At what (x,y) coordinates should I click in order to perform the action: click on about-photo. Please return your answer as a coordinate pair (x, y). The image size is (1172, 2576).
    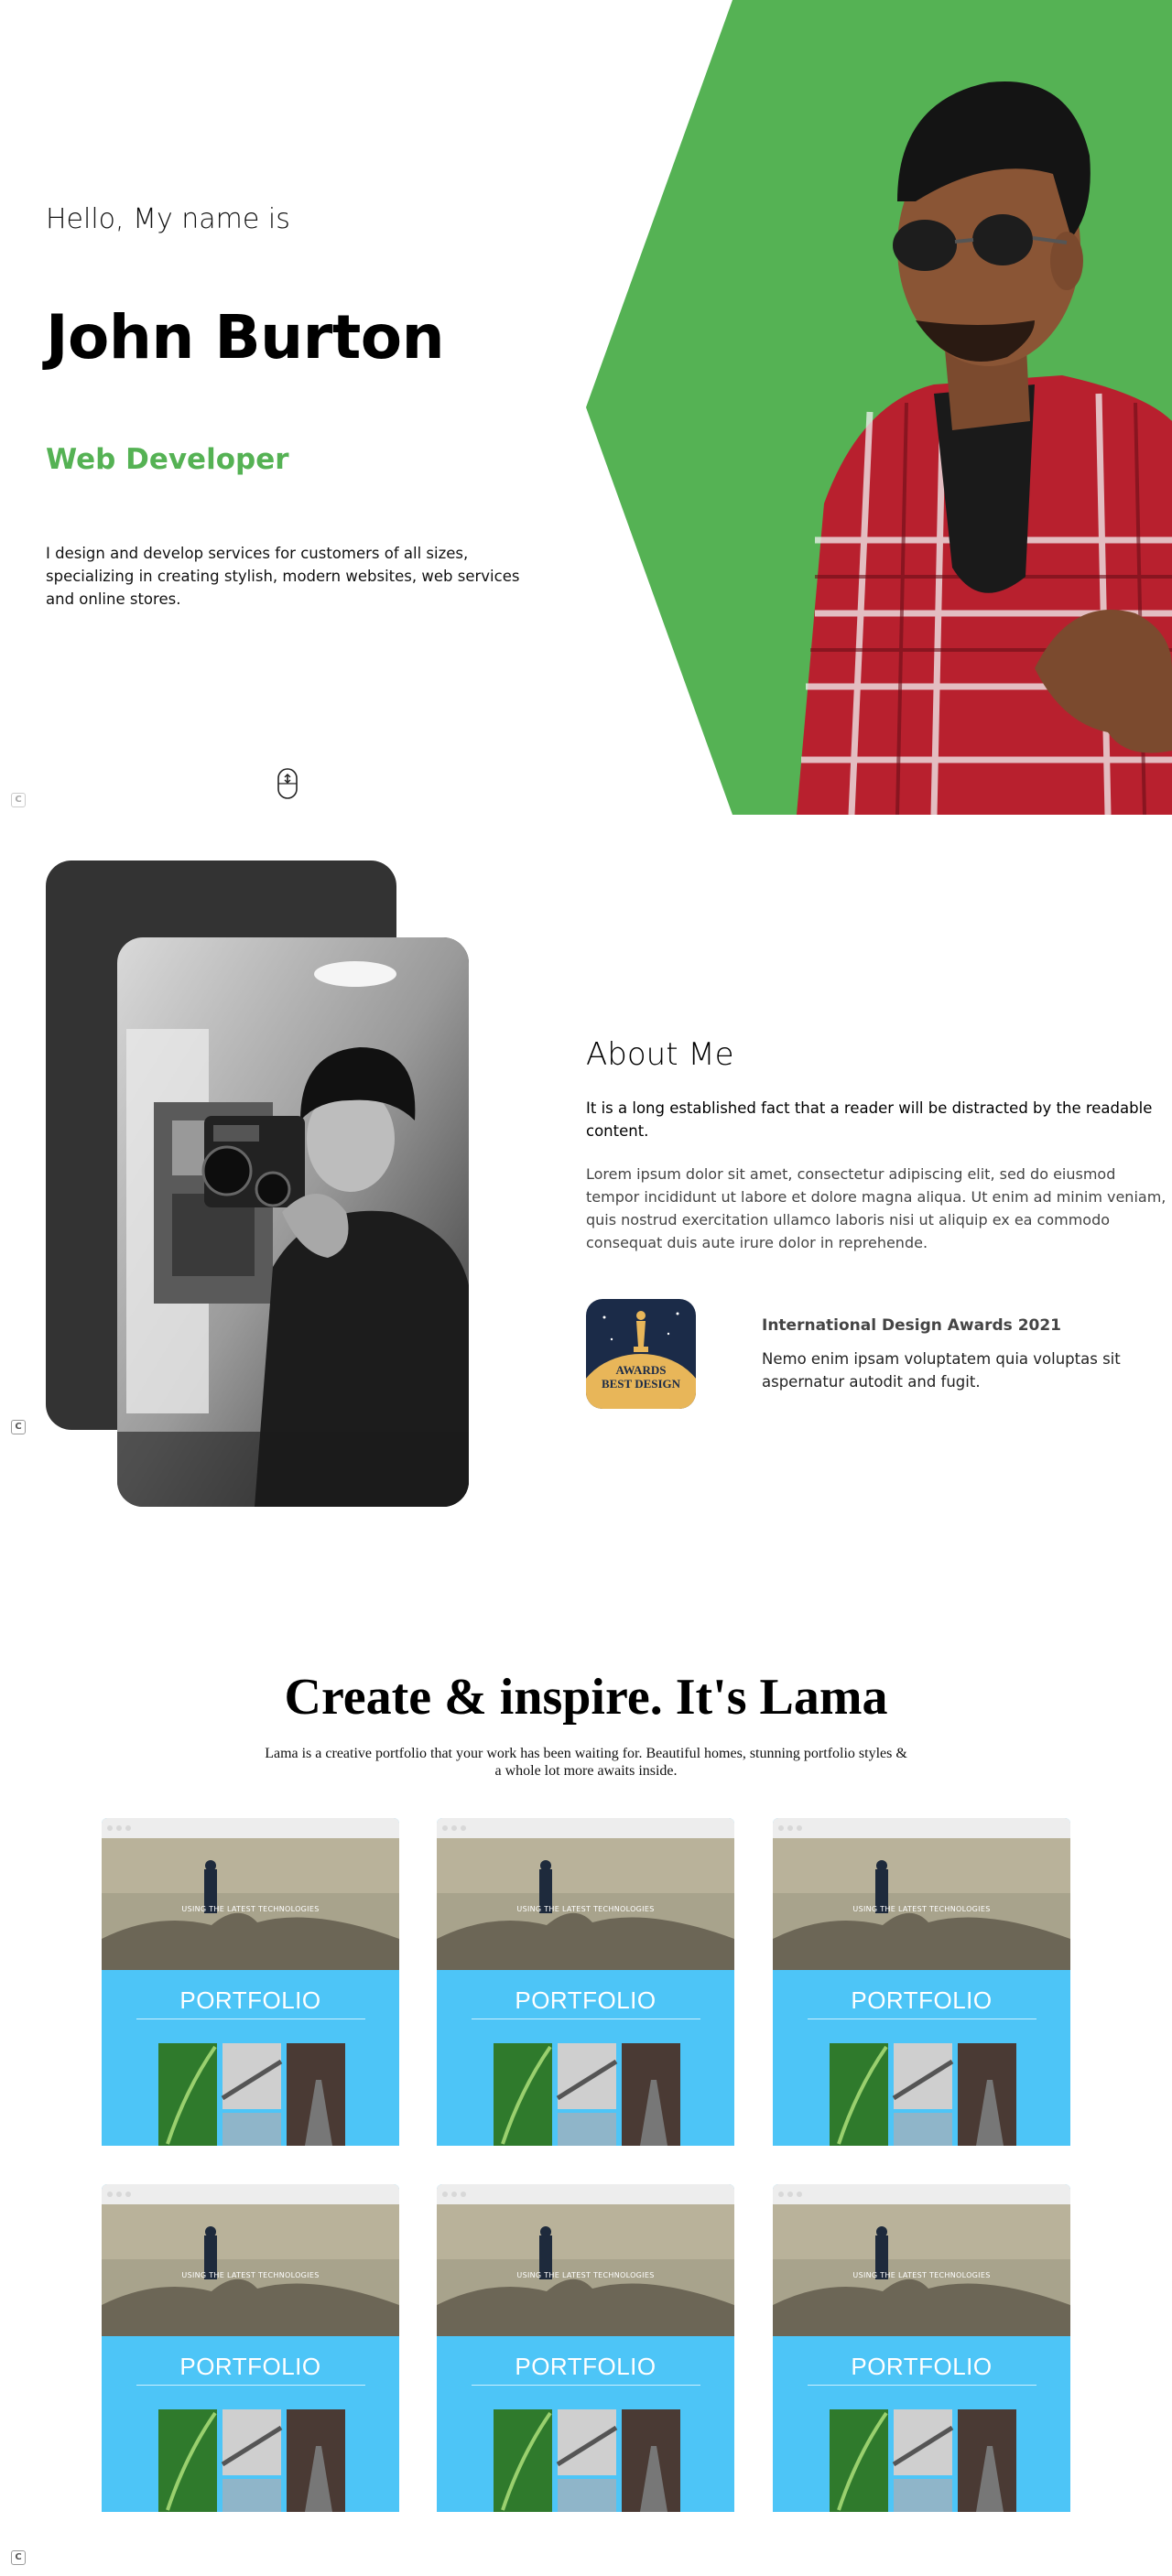
    Looking at the image, I should click on (293, 1222).